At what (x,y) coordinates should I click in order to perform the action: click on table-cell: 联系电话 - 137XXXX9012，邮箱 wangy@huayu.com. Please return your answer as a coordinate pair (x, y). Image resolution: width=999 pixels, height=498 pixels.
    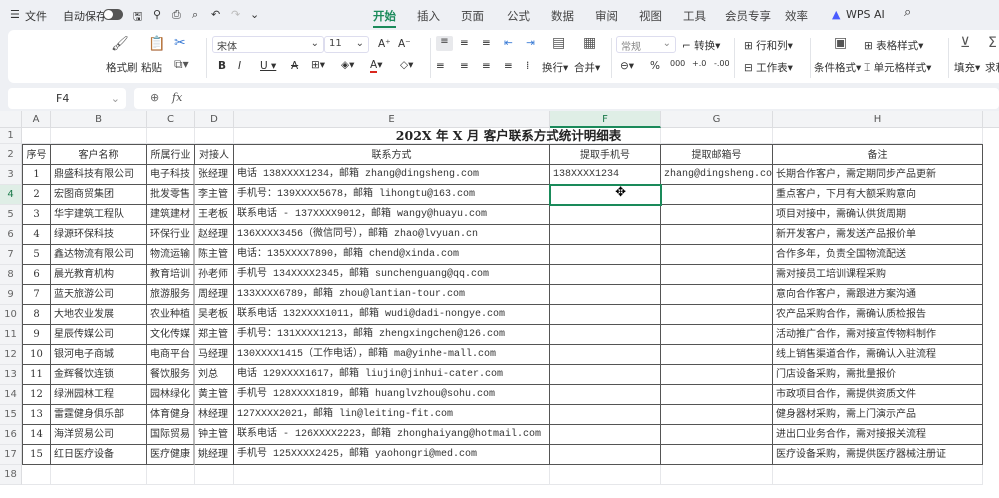
    Looking at the image, I should click on (392, 215).